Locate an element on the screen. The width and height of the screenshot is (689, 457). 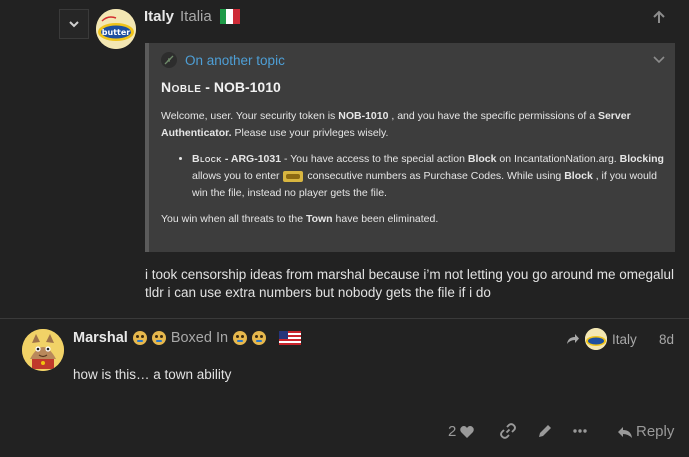
reply-header: Italy Italia is located at coordinates (192, 16).